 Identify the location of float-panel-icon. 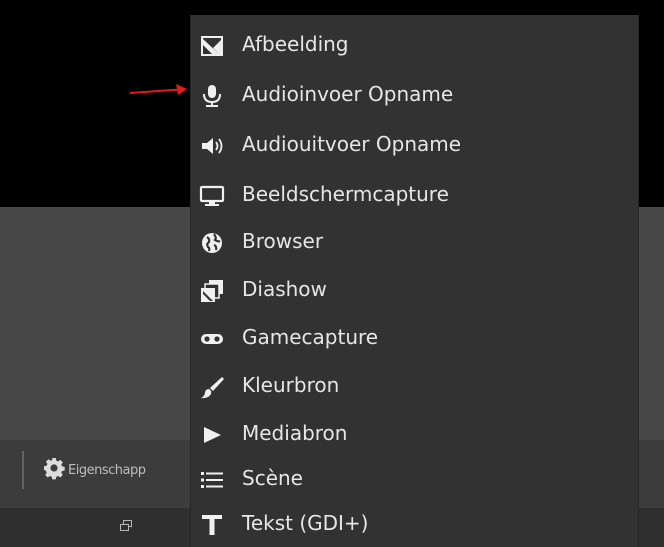
(126, 526).